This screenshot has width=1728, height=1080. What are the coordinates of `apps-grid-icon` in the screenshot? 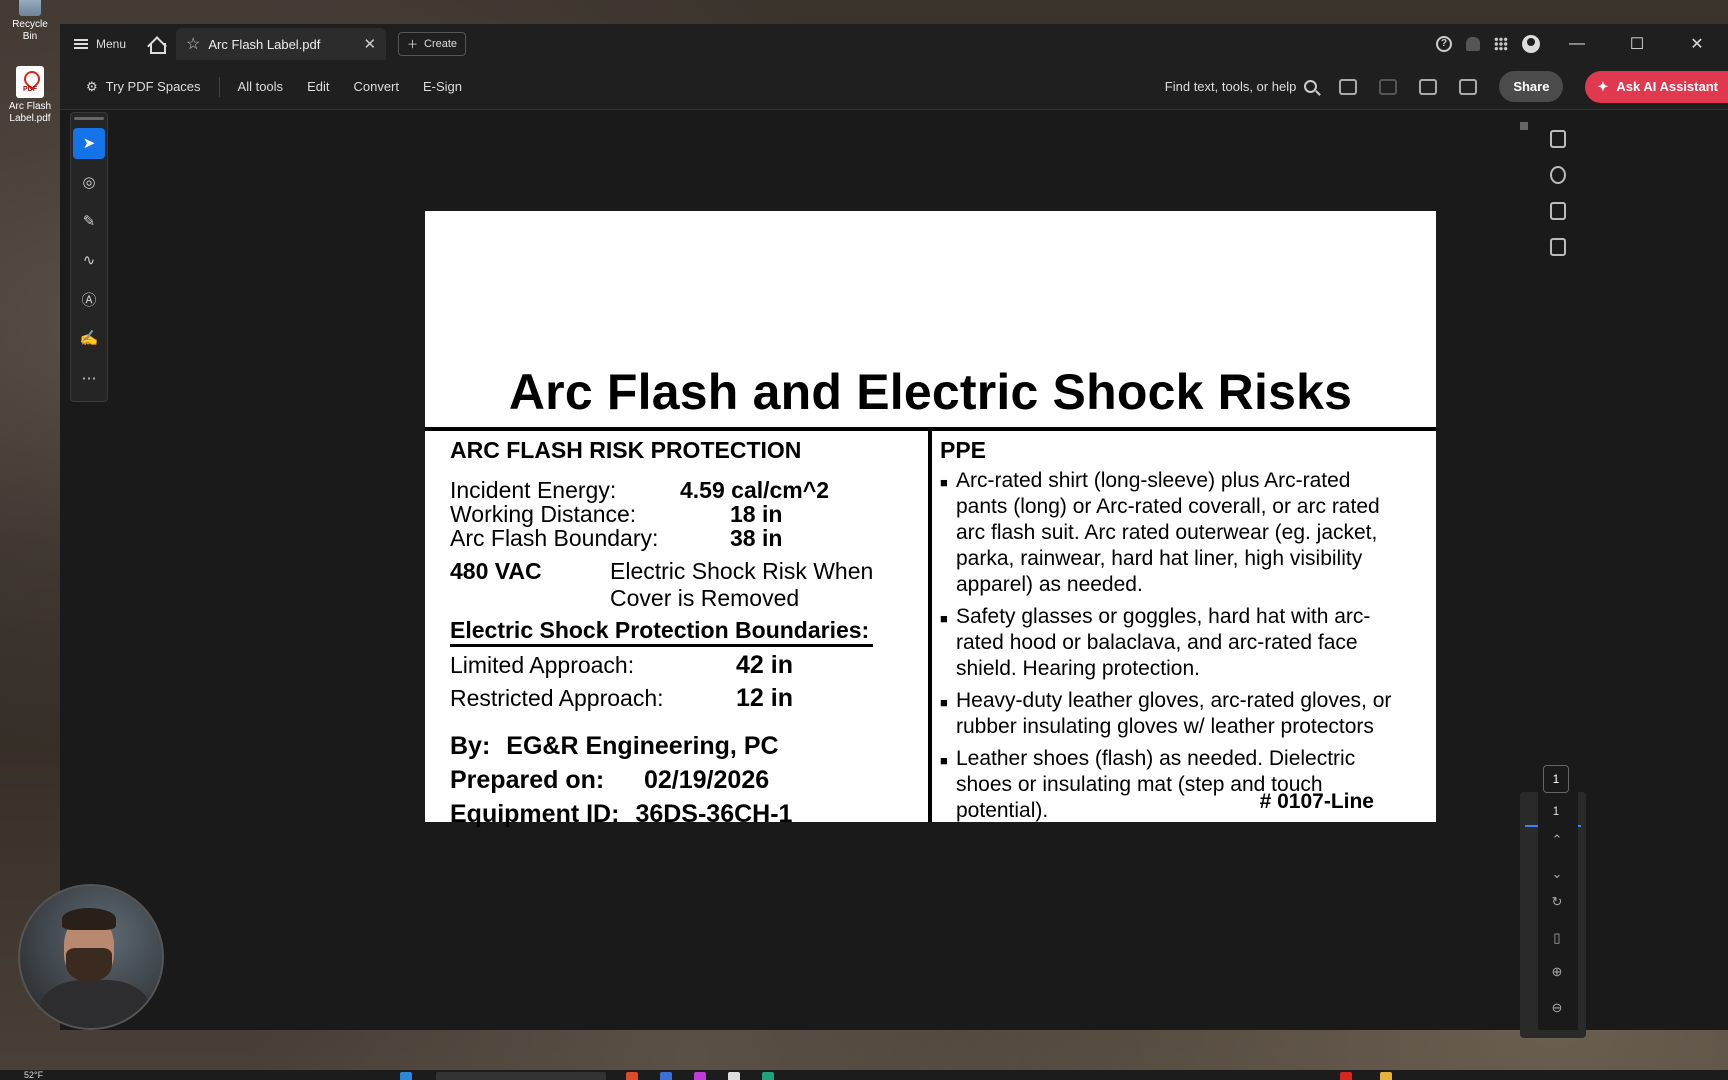 It's located at (1501, 44).